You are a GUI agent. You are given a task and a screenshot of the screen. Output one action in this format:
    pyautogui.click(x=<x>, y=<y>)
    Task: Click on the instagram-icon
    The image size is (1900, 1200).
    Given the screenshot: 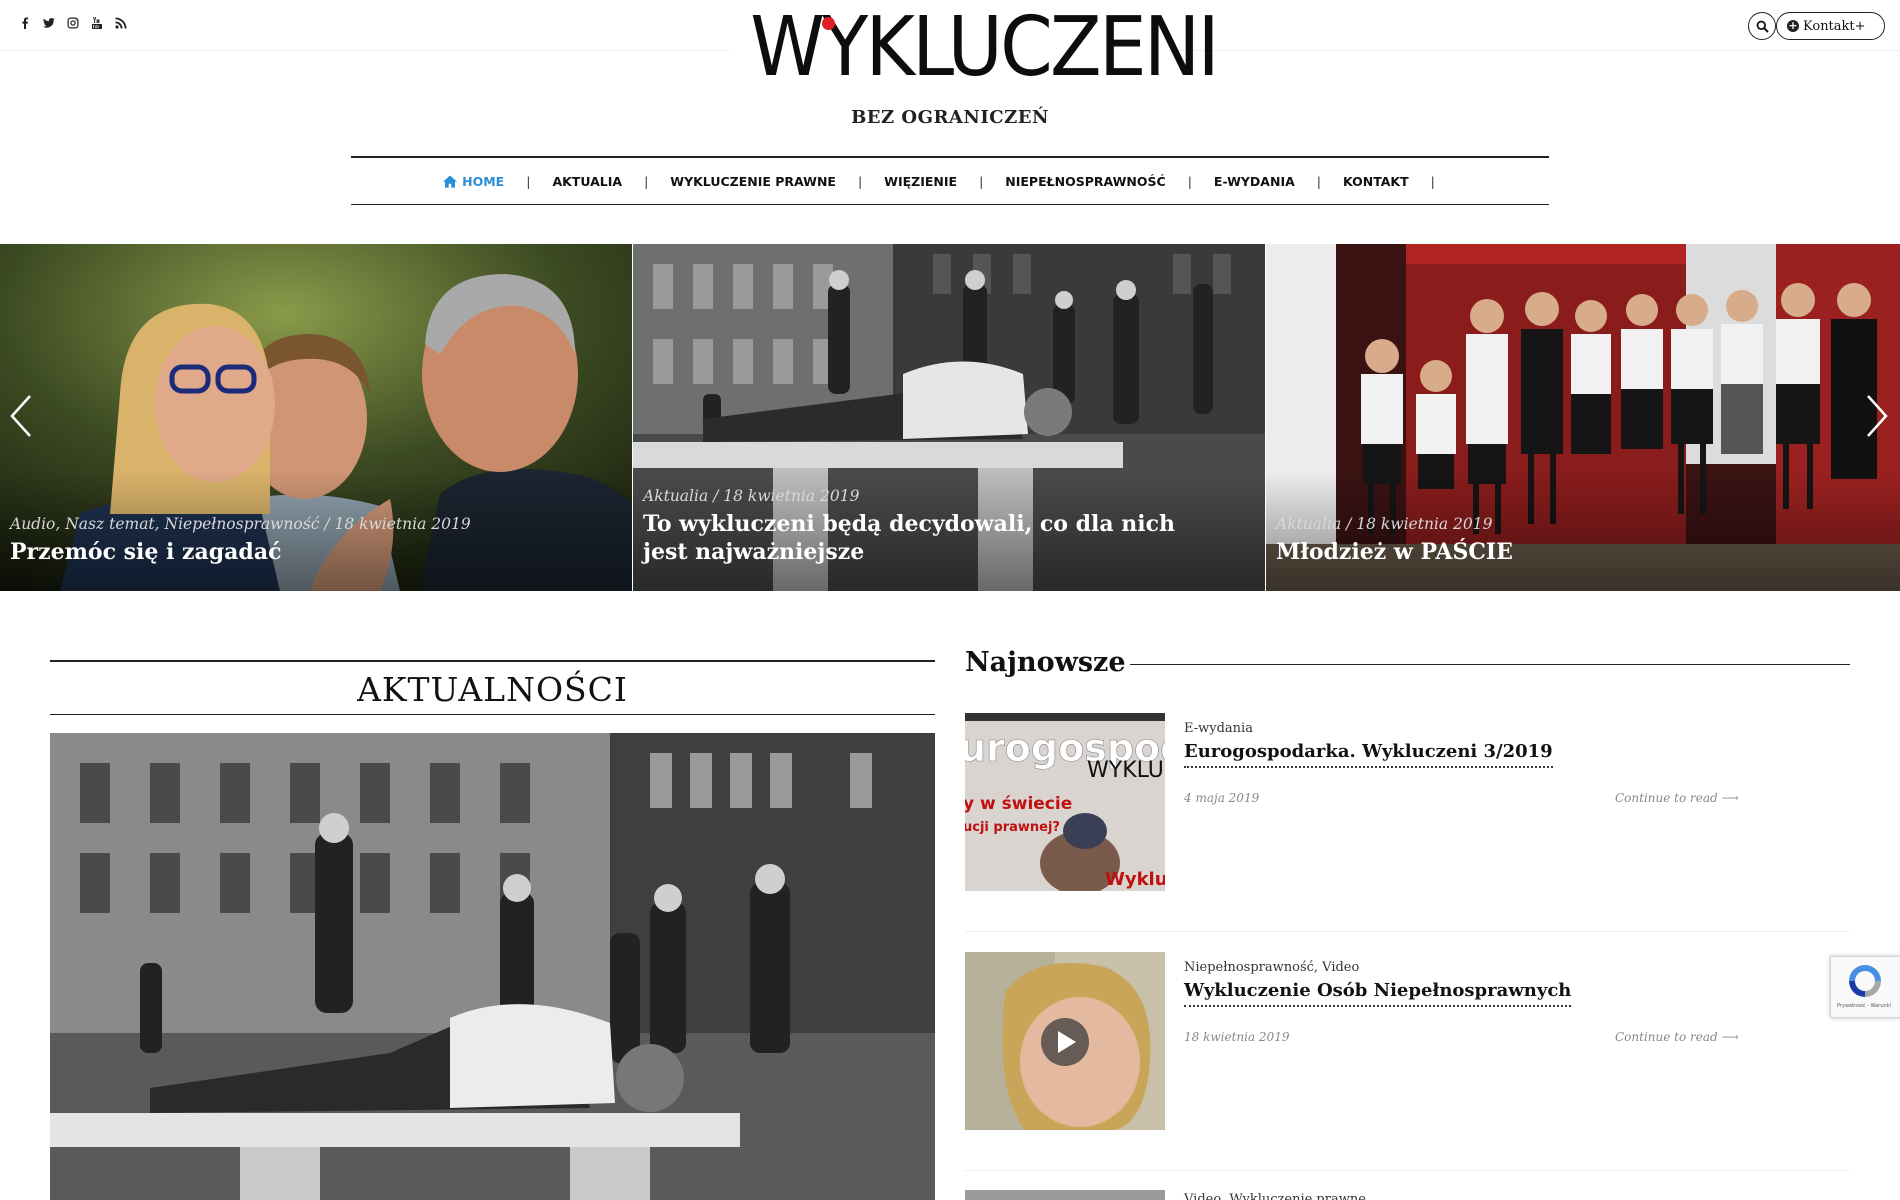 What is the action you would take?
    pyautogui.click(x=73, y=23)
    